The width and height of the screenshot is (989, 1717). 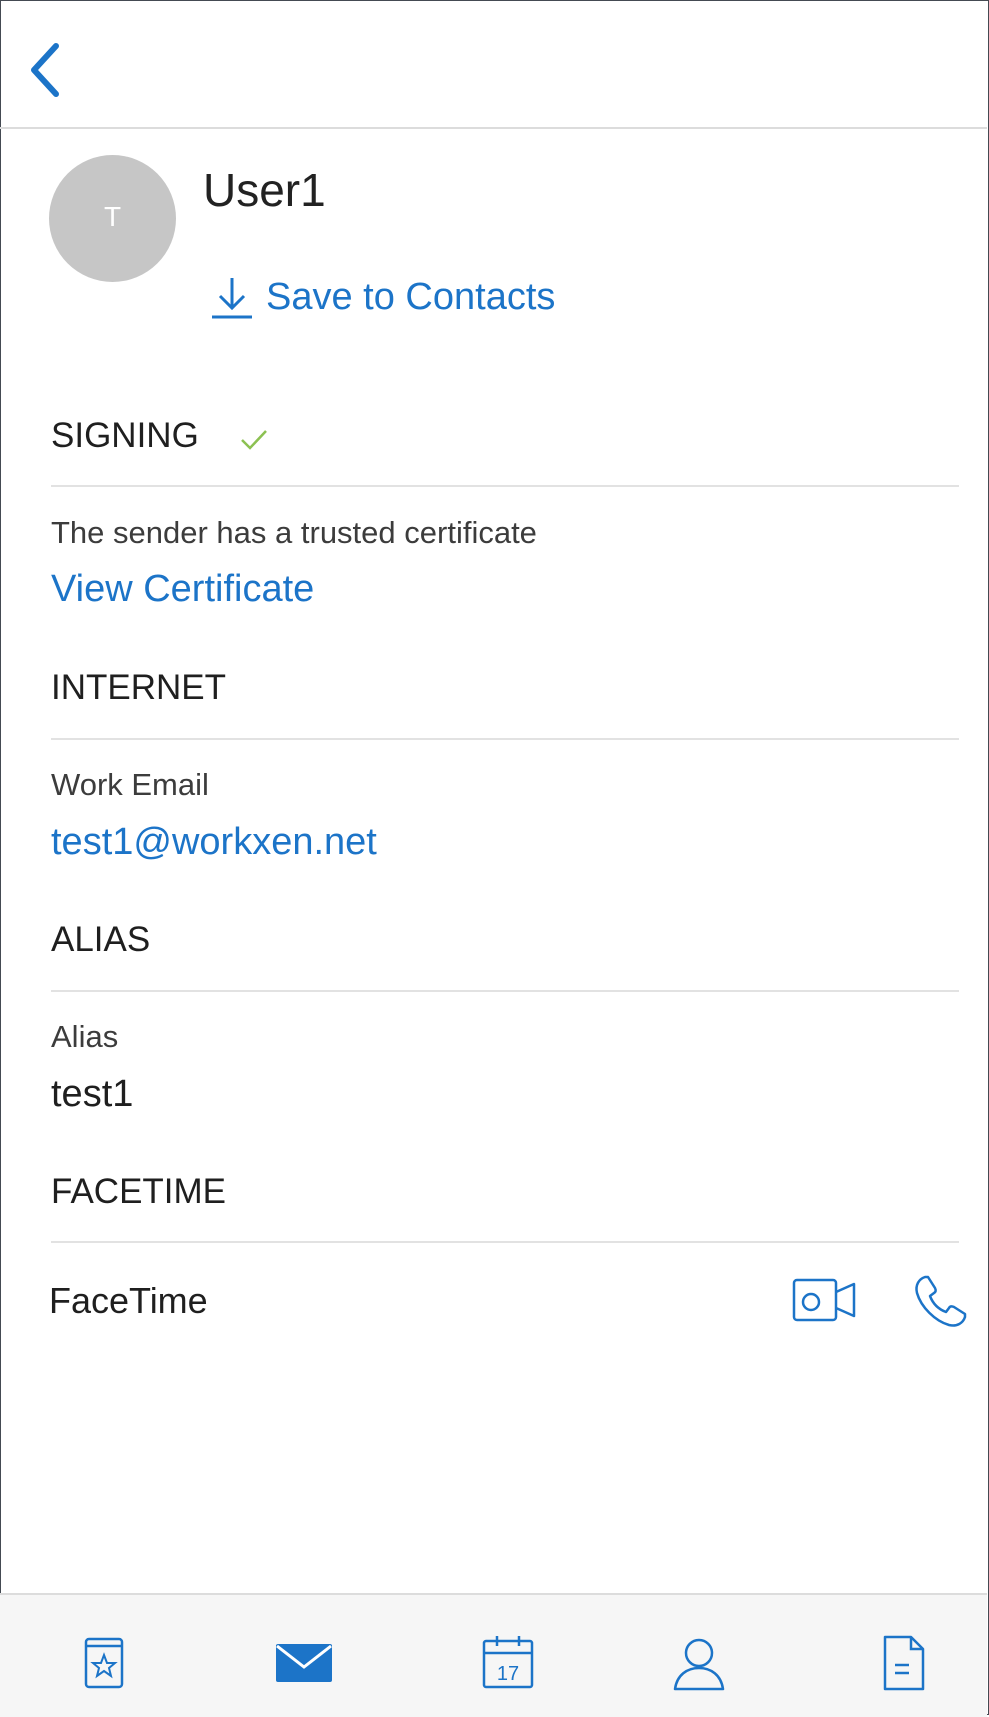 What do you see at coordinates (232, 297) in the screenshot?
I see `download-icon` at bounding box center [232, 297].